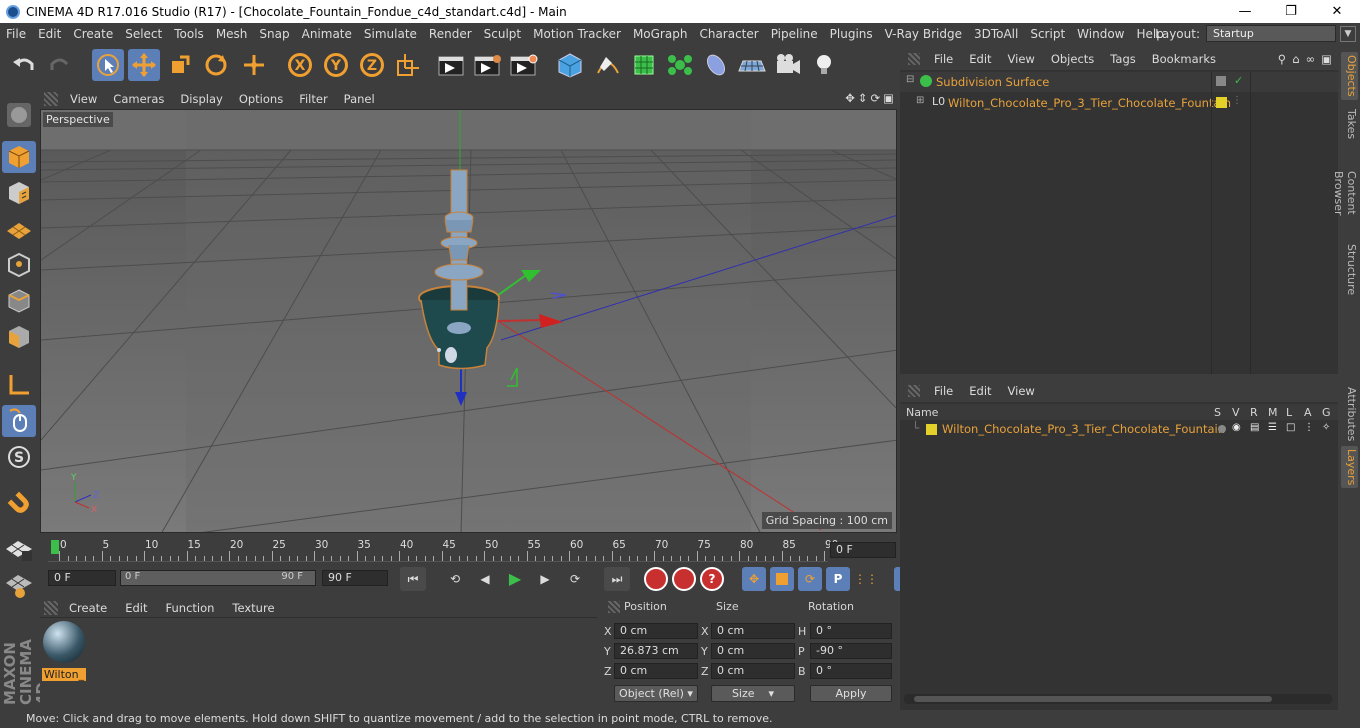 Image resolution: width=1360 pixels, height=728 pixels. Describe the element at coordinates (93, 34) in the screenshot. I see `menu-create: Create` at that location.